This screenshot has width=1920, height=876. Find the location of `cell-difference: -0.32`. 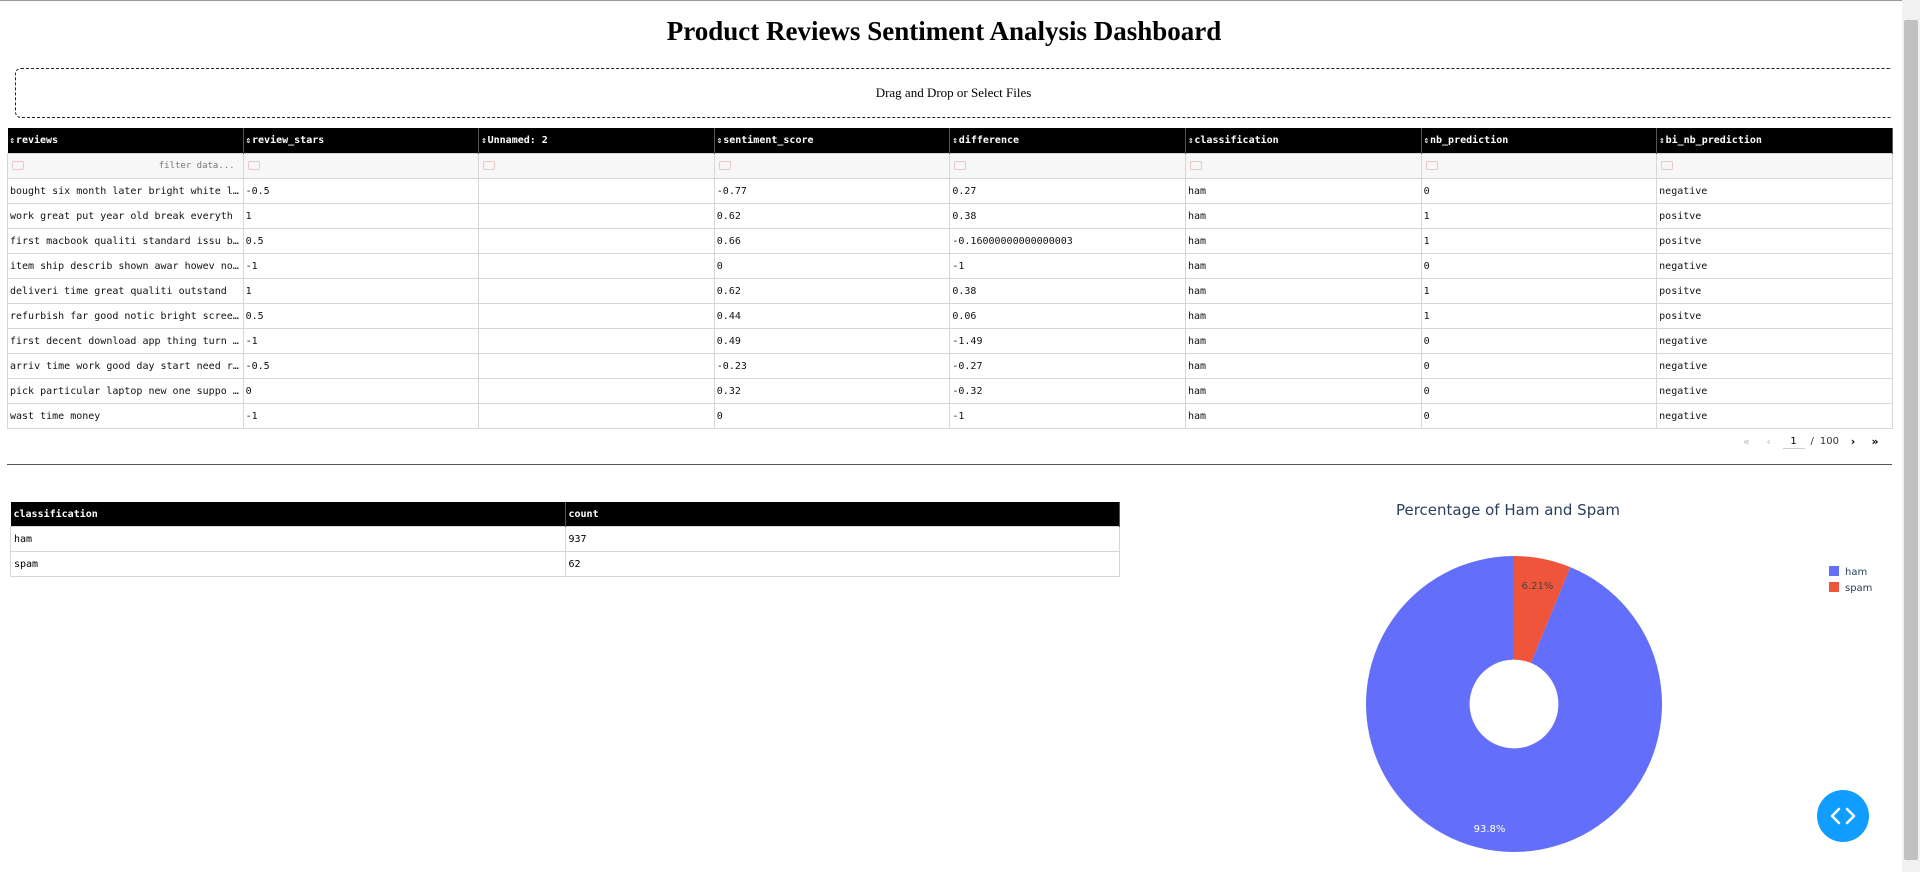

cell-difference: -0.32 is located at coordinates (1067, 391).